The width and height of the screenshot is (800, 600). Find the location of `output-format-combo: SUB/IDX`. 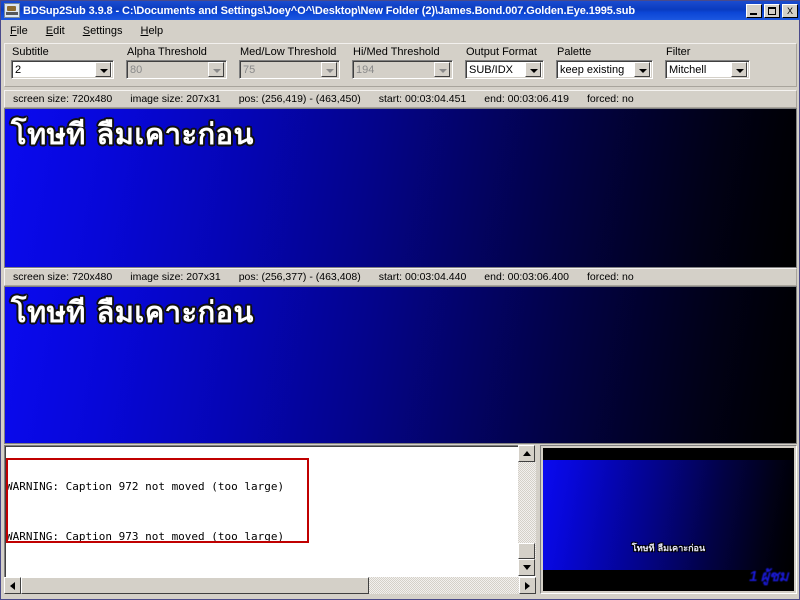

output-format-combo: SUB/IDX is located at coordinates (504, 69).